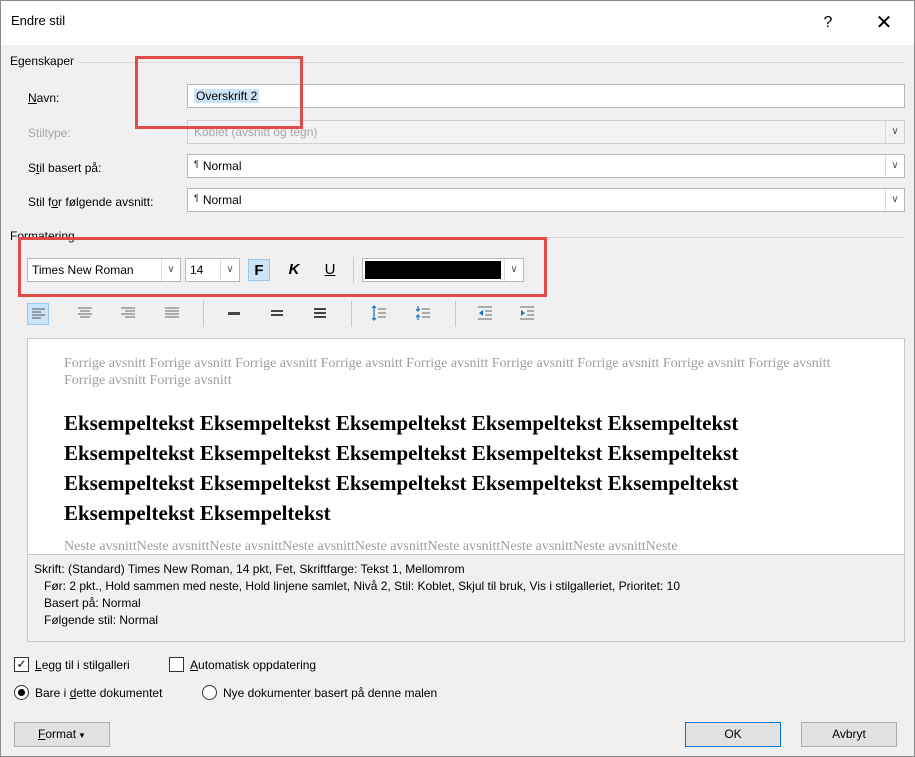  I want to click on increase-indent-icon, so click(527, 313).